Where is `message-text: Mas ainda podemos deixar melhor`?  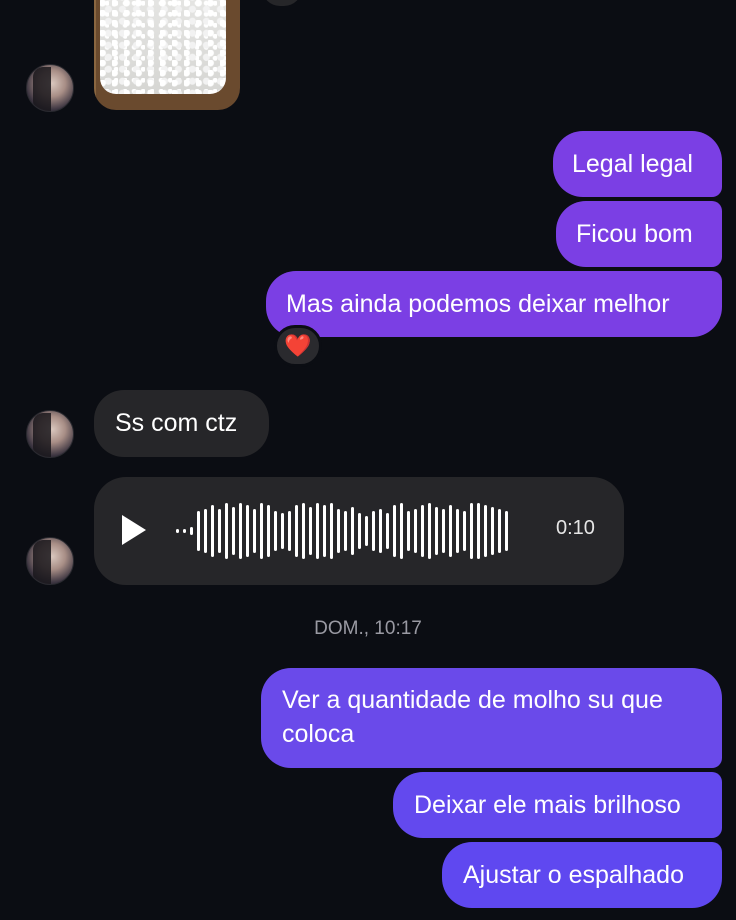
message-text: Mas ainda podemos deixar melhor is located at coordinates (478, 304).